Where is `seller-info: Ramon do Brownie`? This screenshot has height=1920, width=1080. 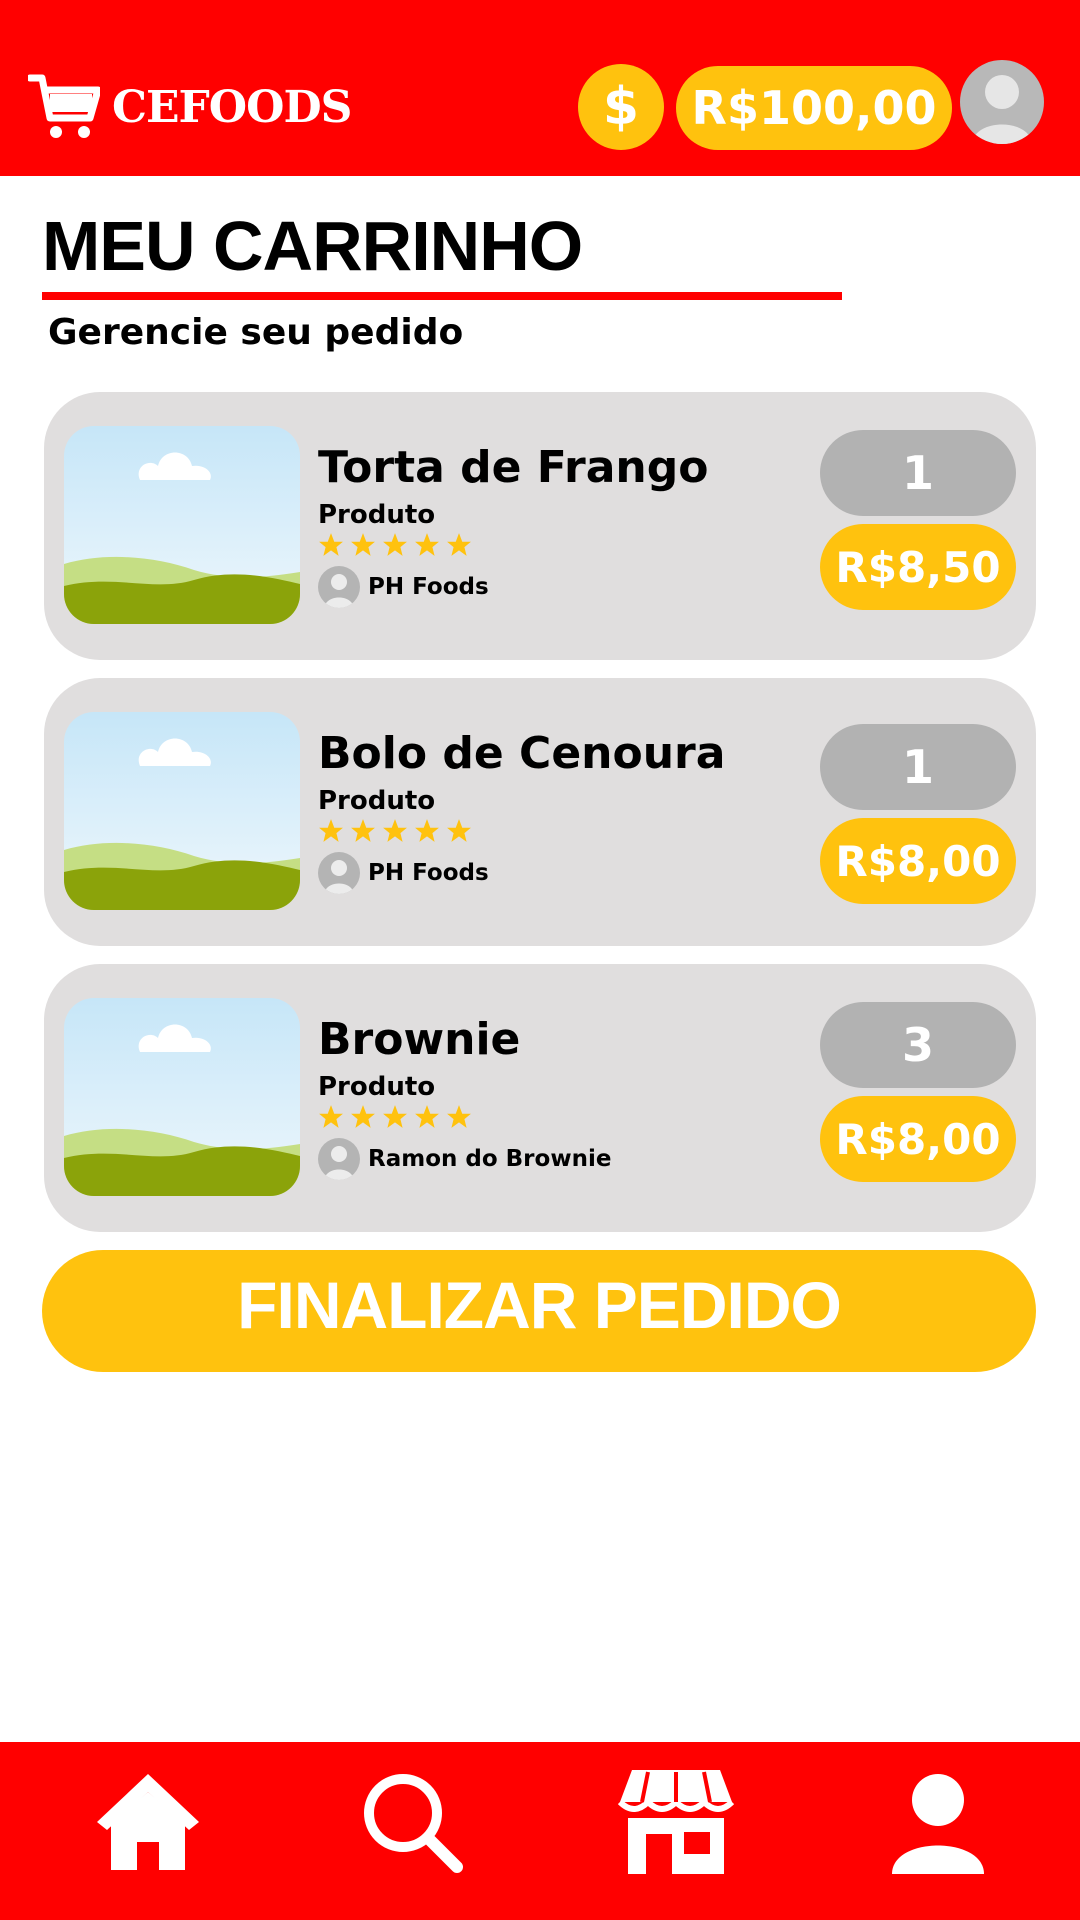 seller-info: Ramon do Brownie is located at coordinates (464, 1159).